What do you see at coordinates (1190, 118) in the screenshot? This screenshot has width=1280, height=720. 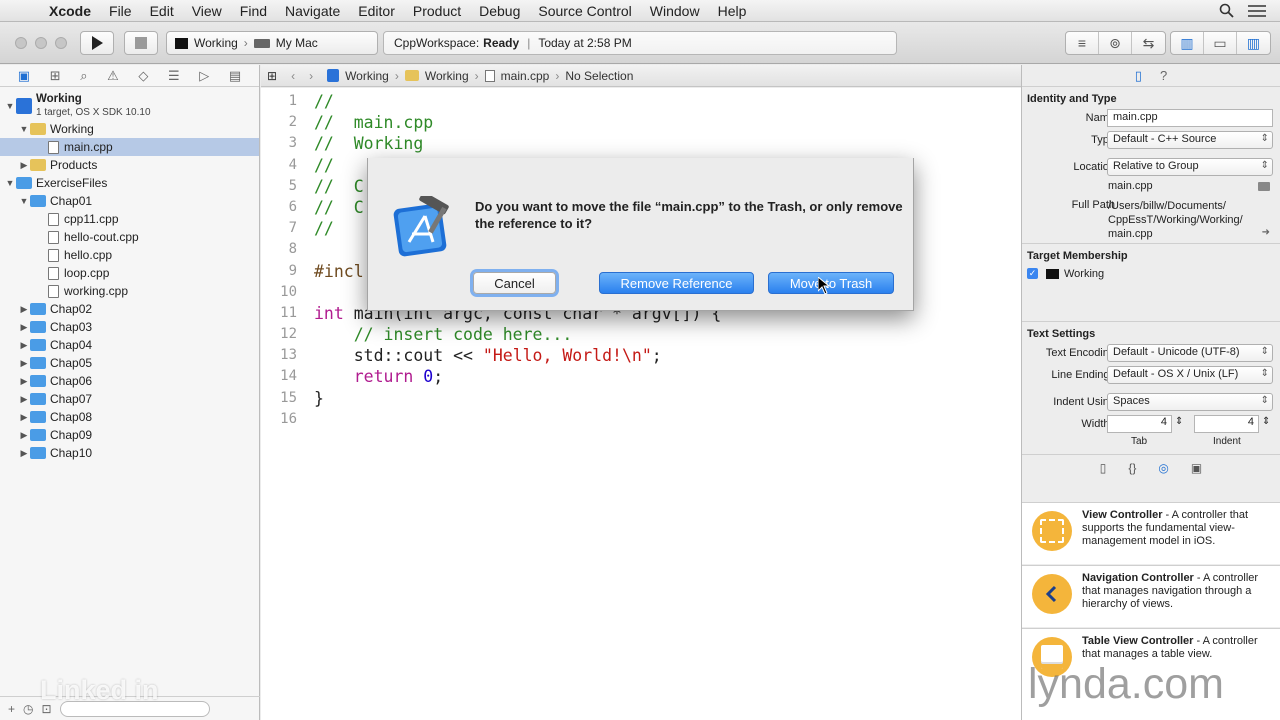 I see `name-field: main.cpp` at bounding box center [1190, 118].